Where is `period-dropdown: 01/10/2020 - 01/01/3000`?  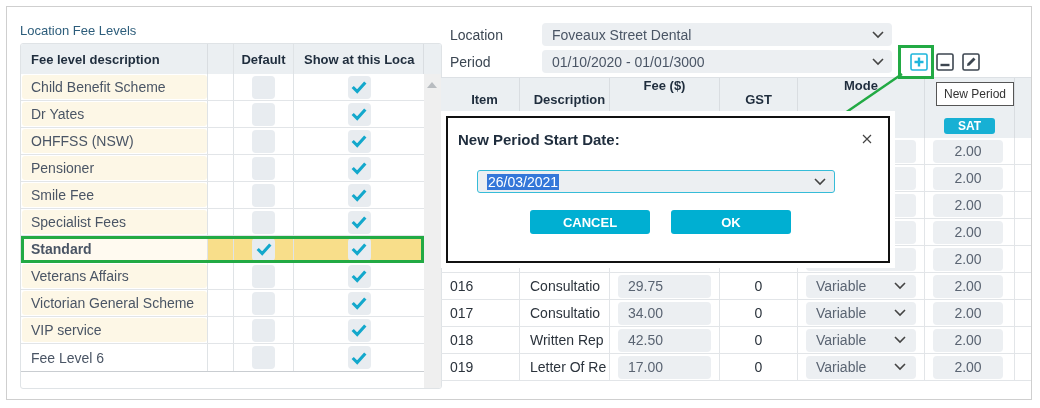 period-dropdown: 01/10/2020 - 01/01/3000 is located at coordinates (717, 61).